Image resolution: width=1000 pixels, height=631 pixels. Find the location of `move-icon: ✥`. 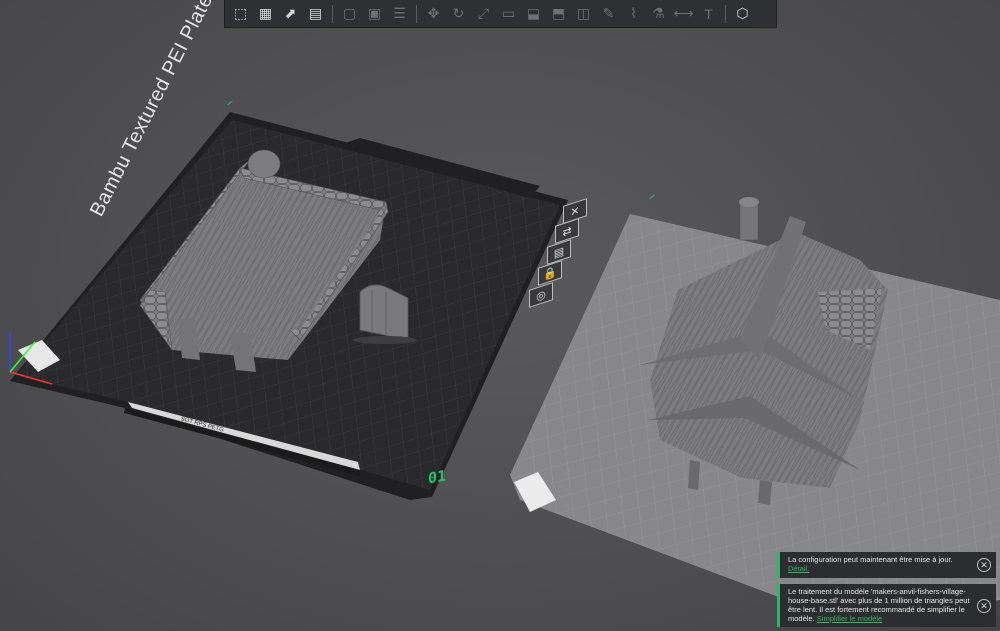

move-icon: ✥ is located at coordinates (433, 13).